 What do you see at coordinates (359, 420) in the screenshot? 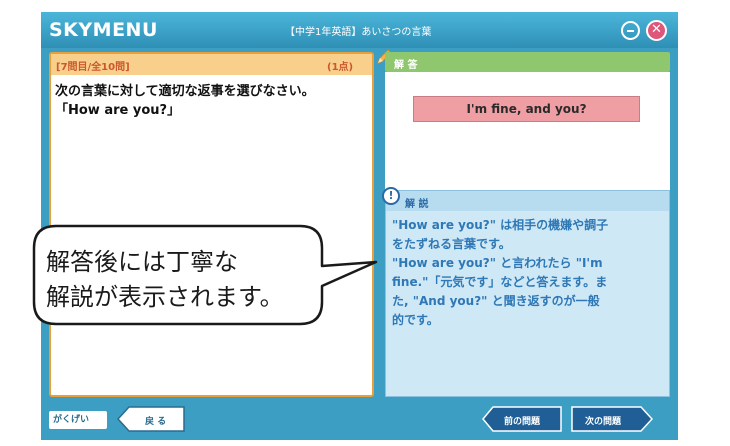
I see `footer-bar: がくげい 戻 る 前の問題 次の問題` at bounding box center [359, 420].